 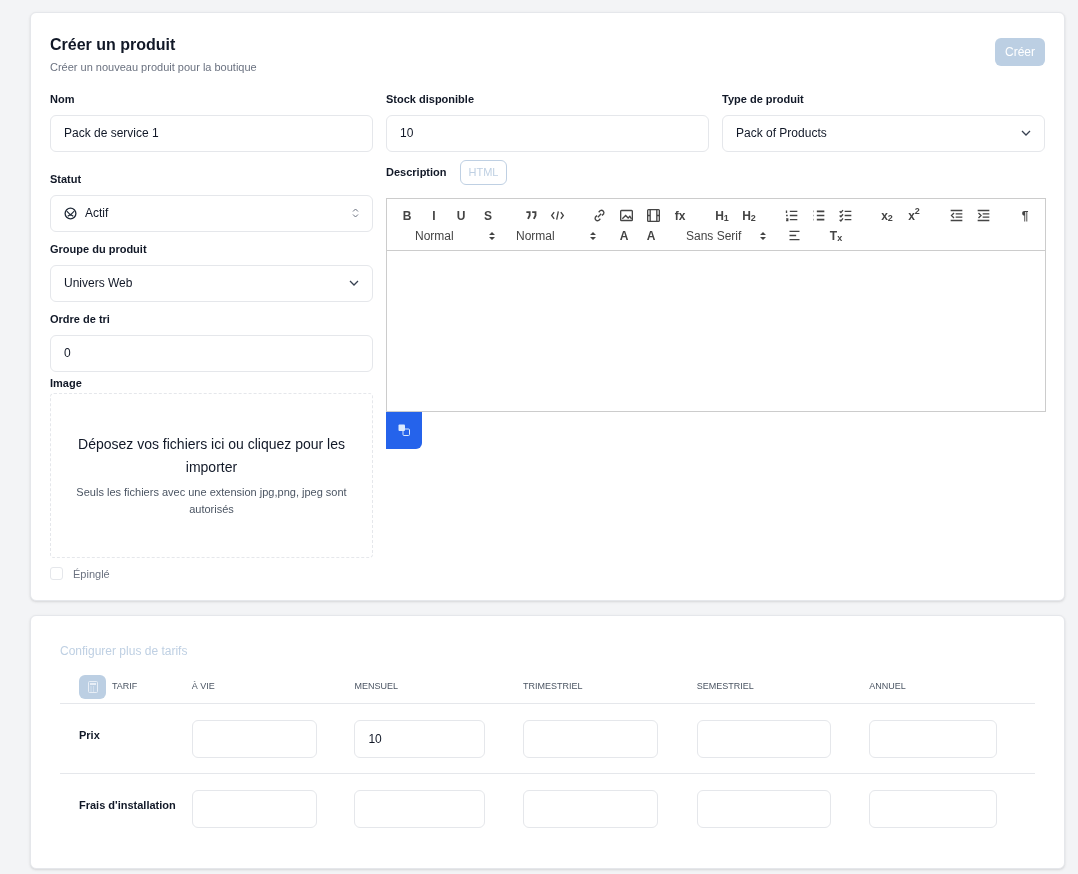 What do you see at coordinates (887, 215) in the screenshot?
I see `toolbar-button: x$_{2}$` at bounding box center [887, 215].